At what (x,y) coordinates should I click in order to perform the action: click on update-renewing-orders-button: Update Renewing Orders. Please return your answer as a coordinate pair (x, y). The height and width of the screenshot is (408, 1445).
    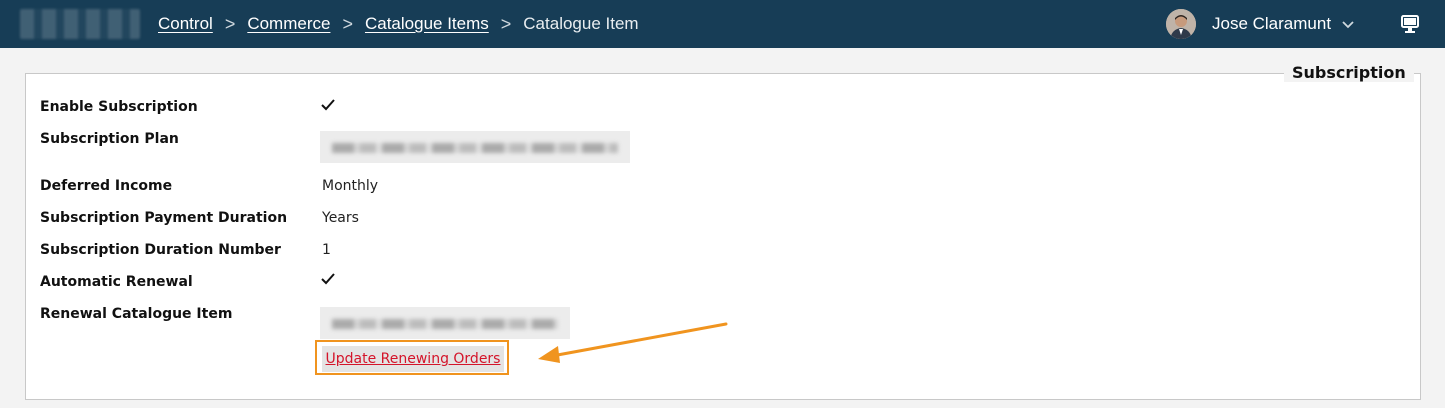
    Looking at the image, I should click on (413, 359).